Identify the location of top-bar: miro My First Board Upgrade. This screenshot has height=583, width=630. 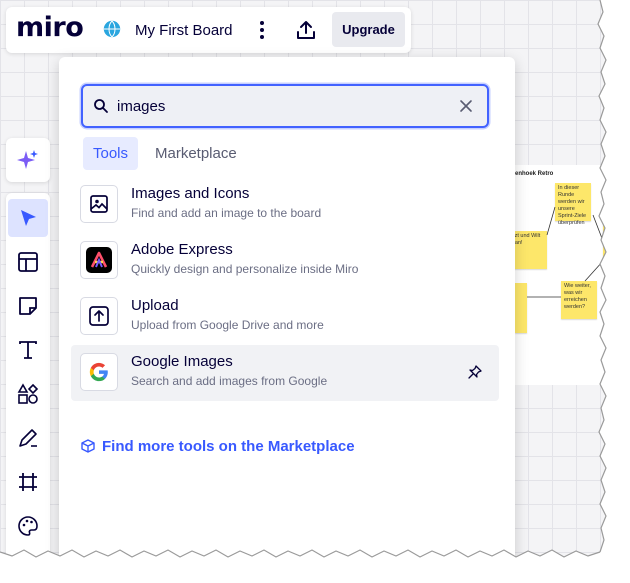
(208, 30).